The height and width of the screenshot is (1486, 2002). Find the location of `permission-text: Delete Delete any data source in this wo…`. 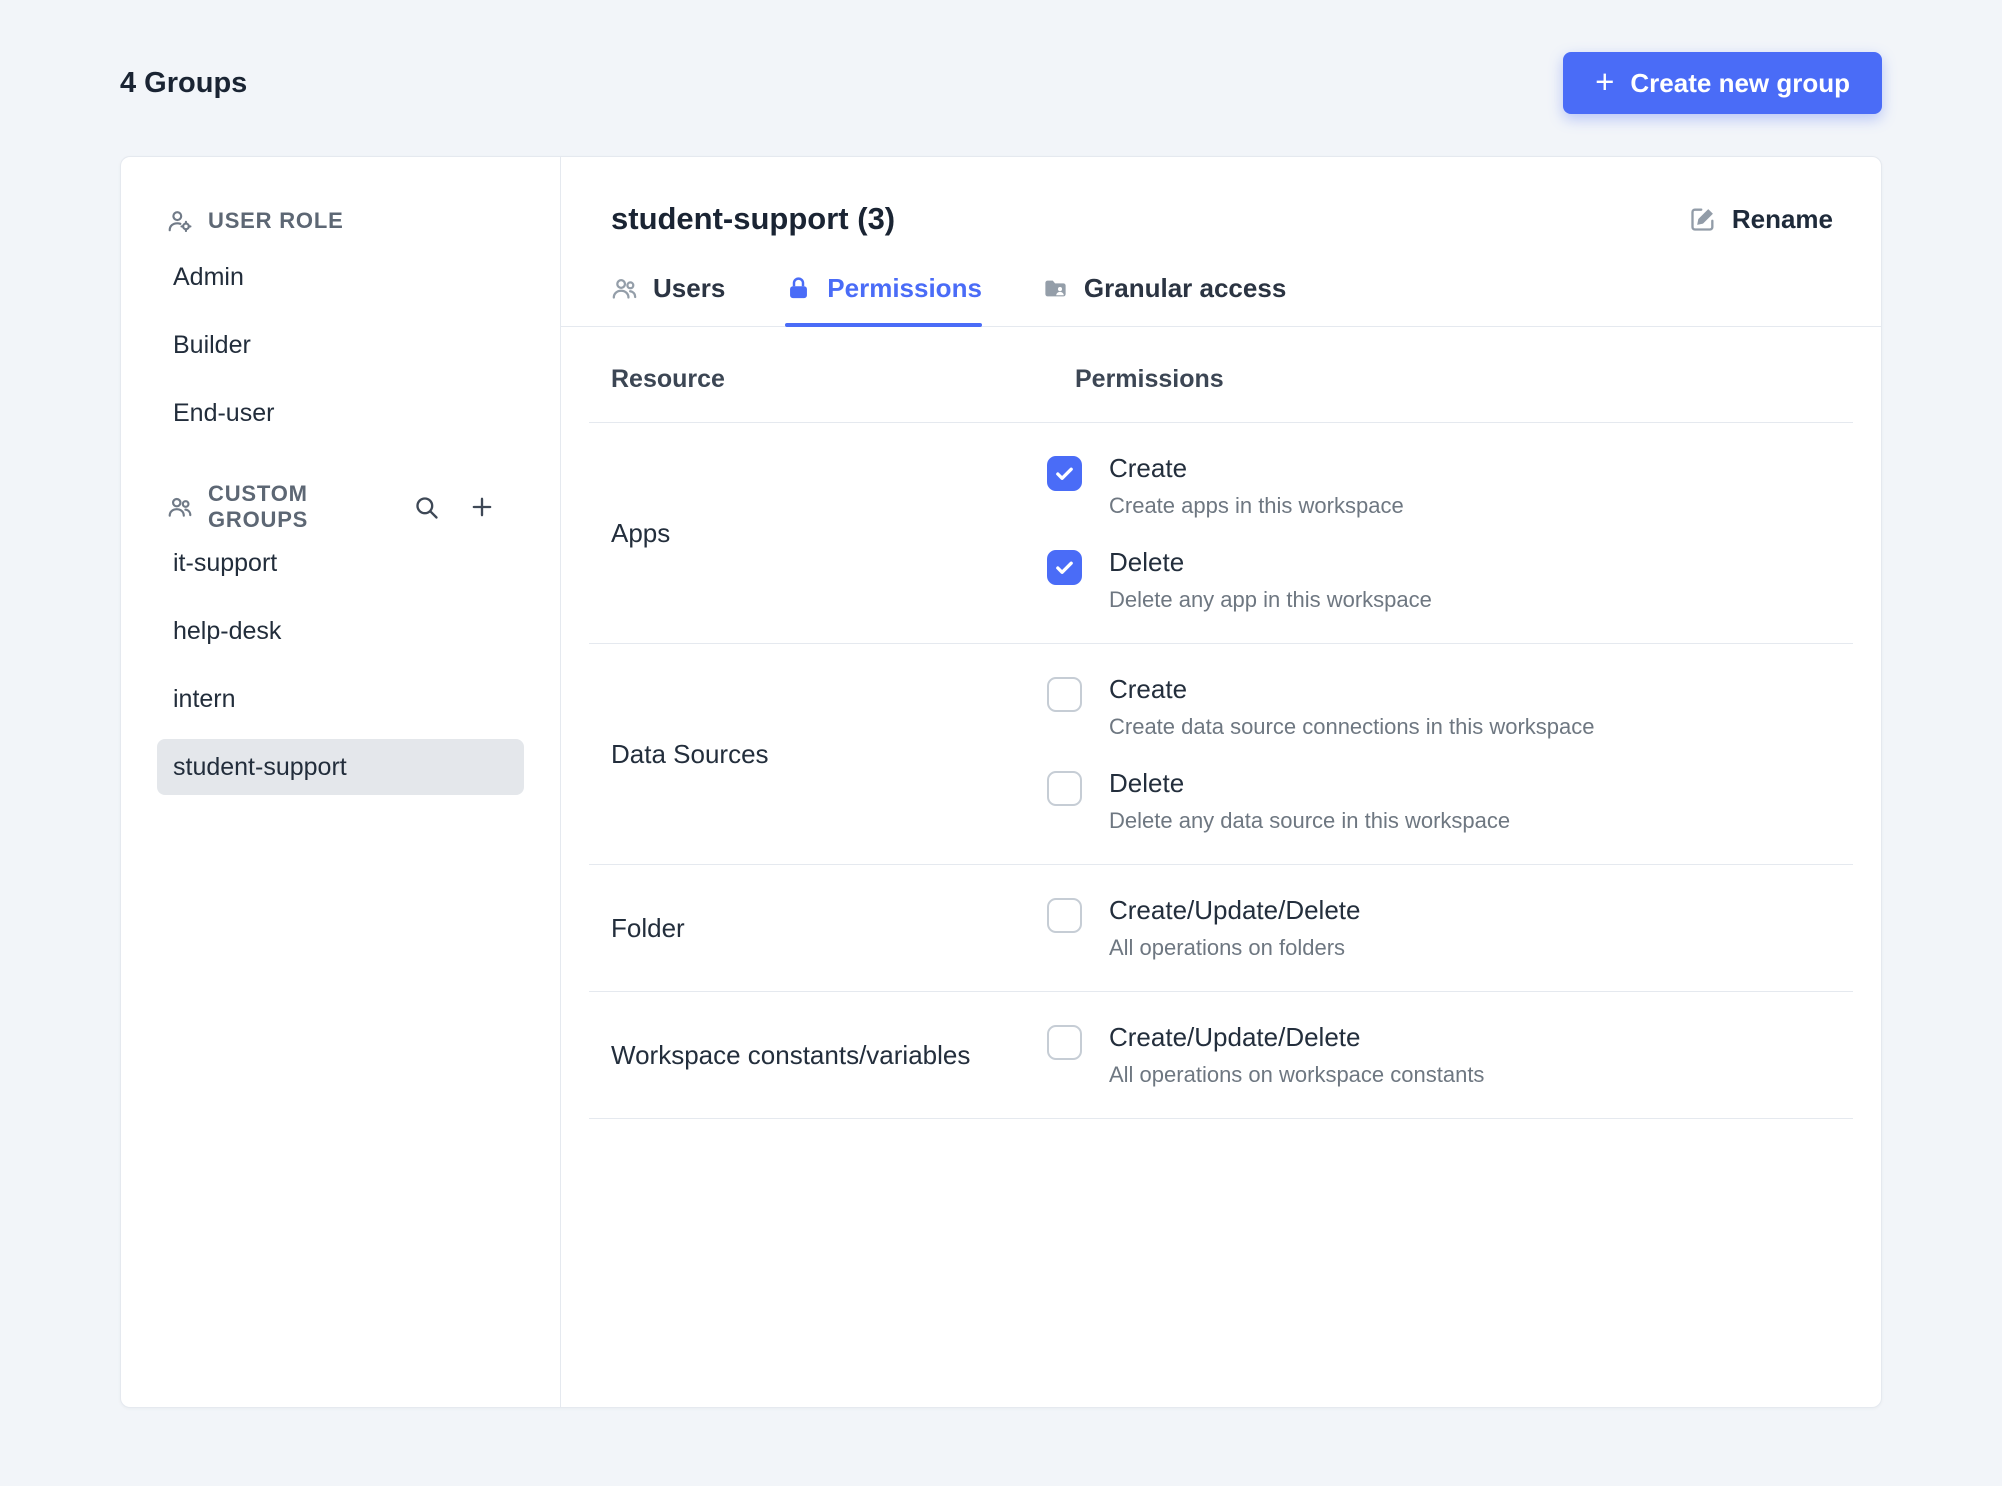

permission-text: Delete Delete any data source in this wo… is located at coordinates (1309, 801).